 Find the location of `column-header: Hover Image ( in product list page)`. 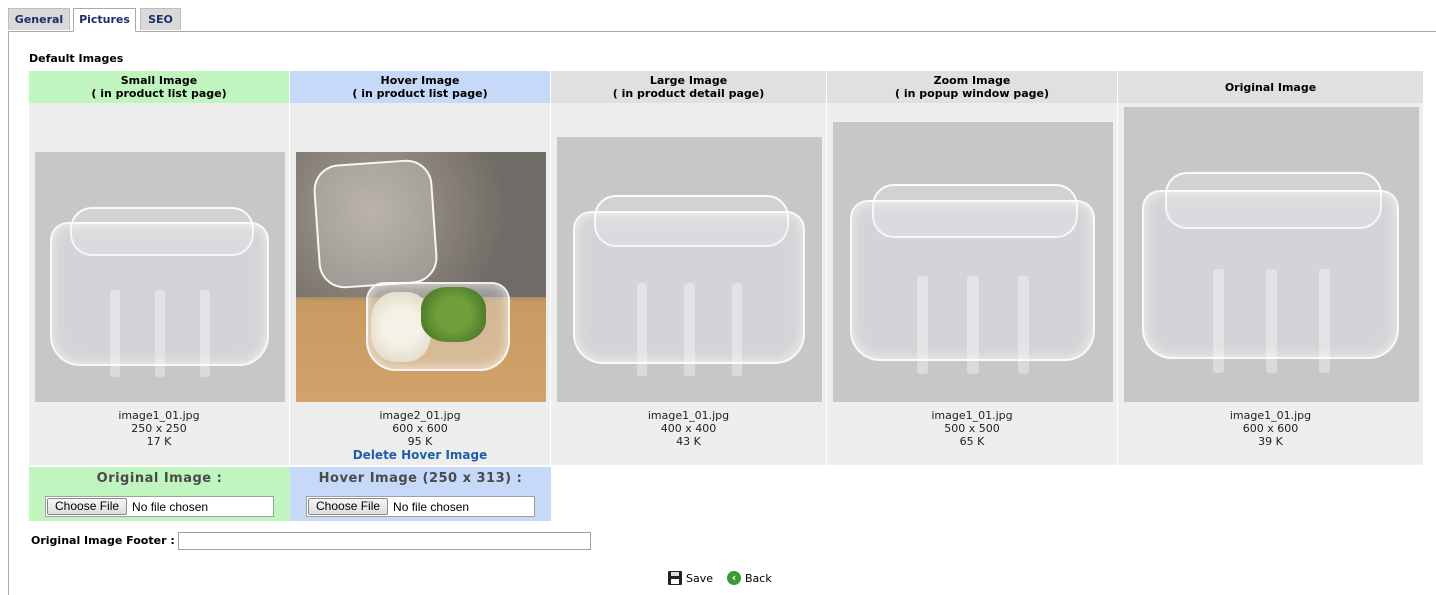

column-header: Hover Image ( in product list page) is located at coordinates (420, 87).